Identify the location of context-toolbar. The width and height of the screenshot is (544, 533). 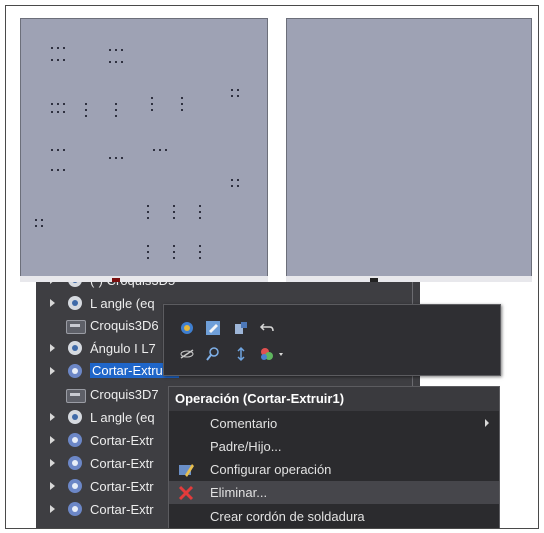
(332, 340).